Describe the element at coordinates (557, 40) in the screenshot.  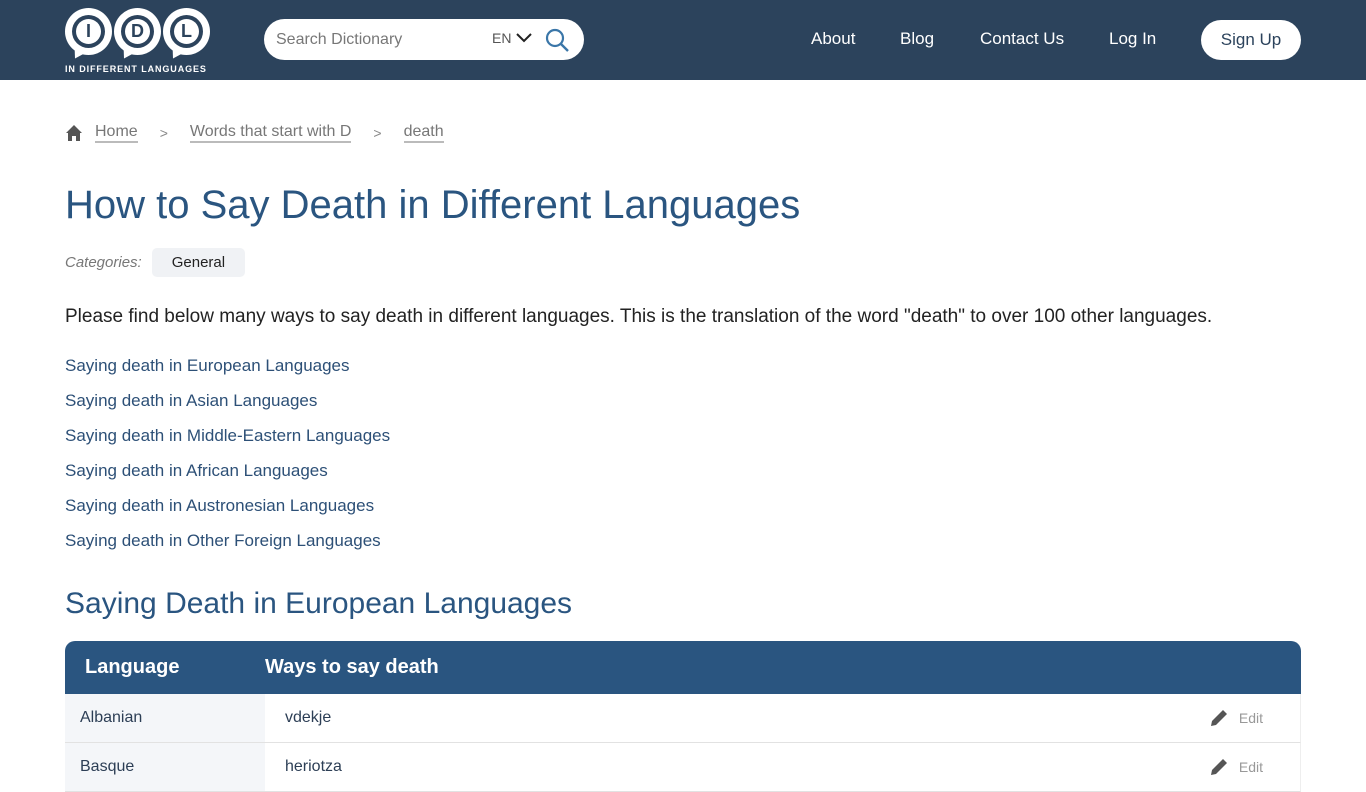
I see `search-icon` at that location.